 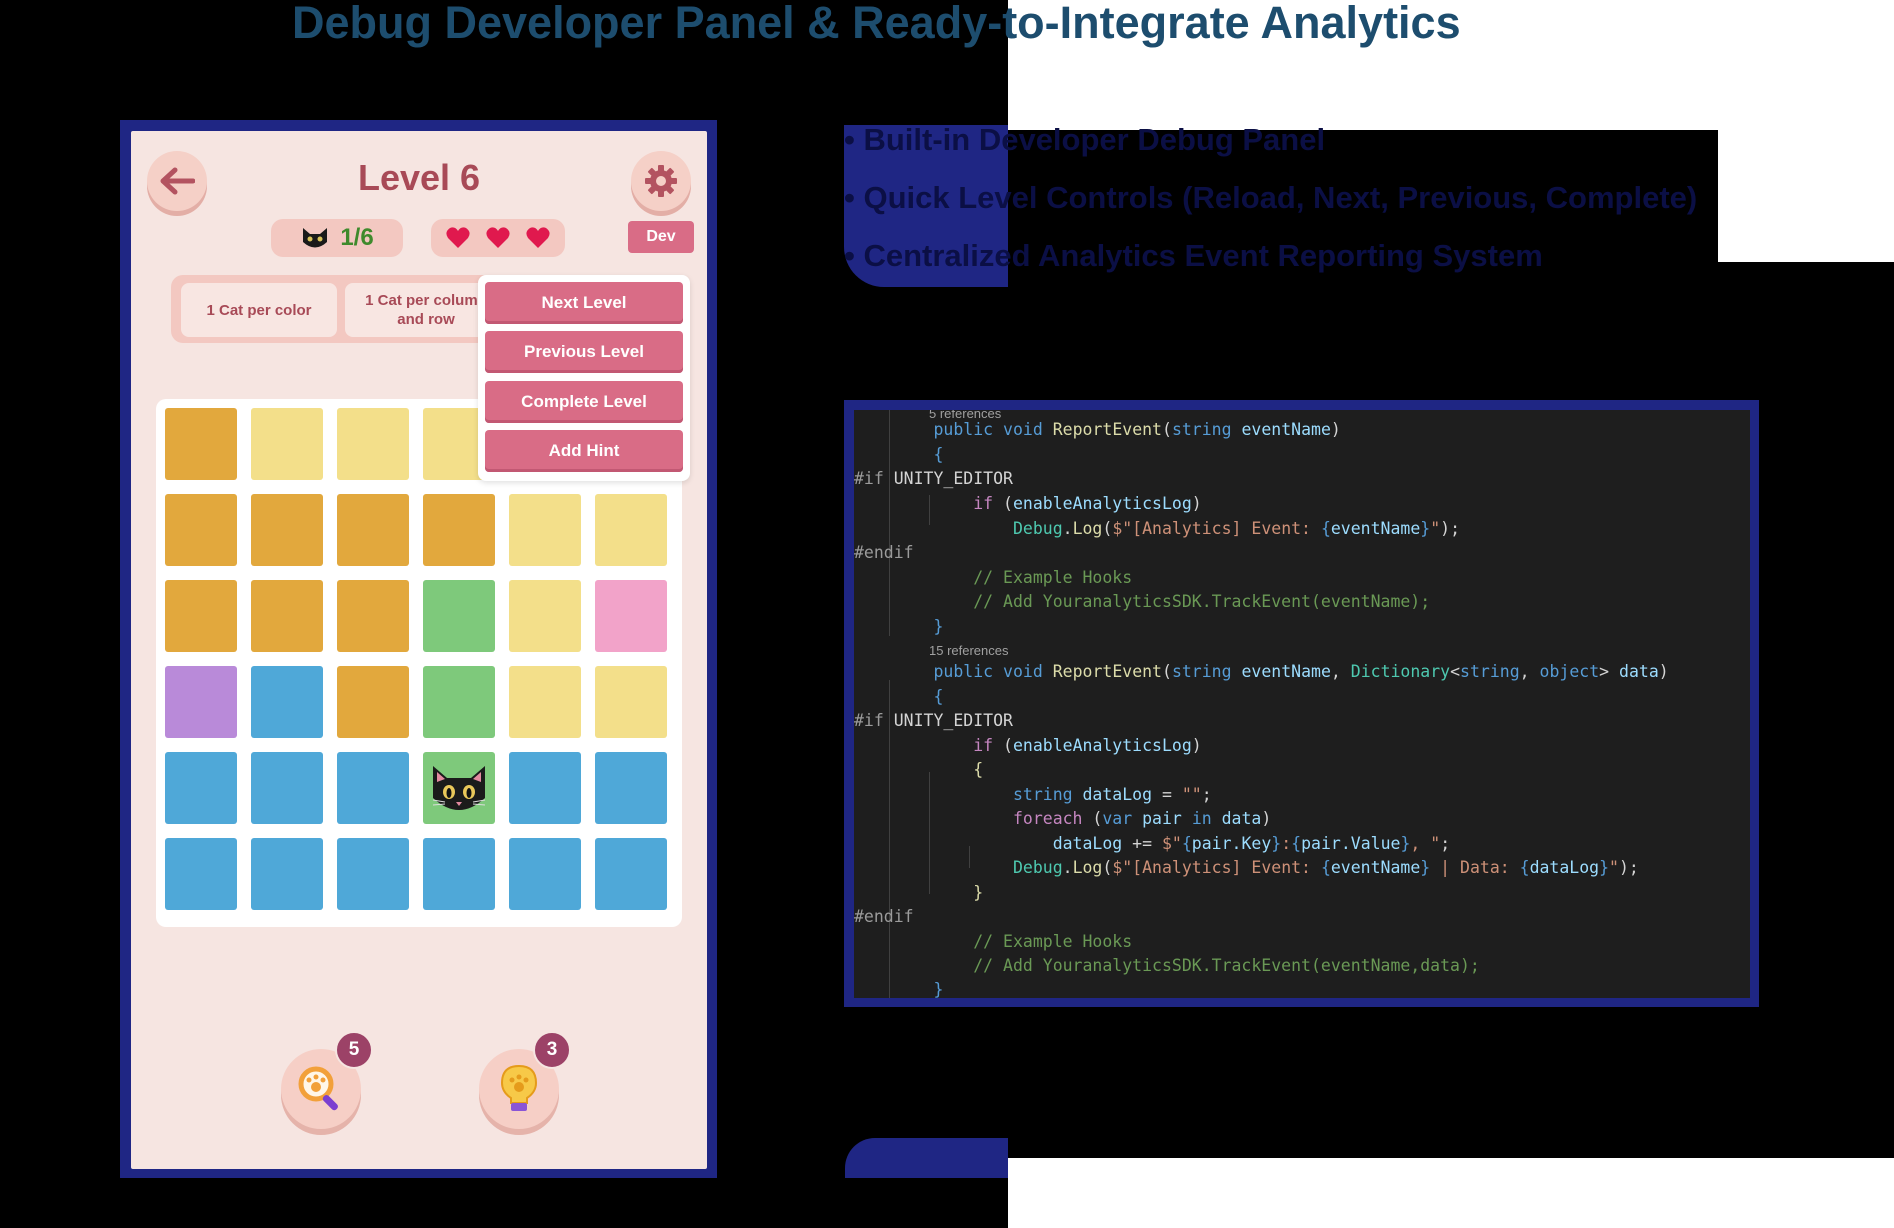 What do you see at coordinates (552, 1050) in the screenshot?
I see `hint-count-badge: 3` at bounding box center [552, 1050].